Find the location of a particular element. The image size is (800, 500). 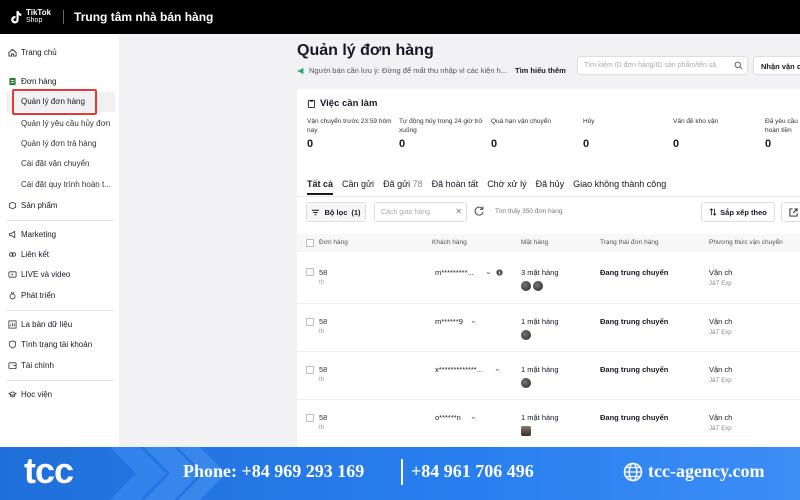

sidebar-item-live-video: LIVE và video is located at coordinates (39, 274).